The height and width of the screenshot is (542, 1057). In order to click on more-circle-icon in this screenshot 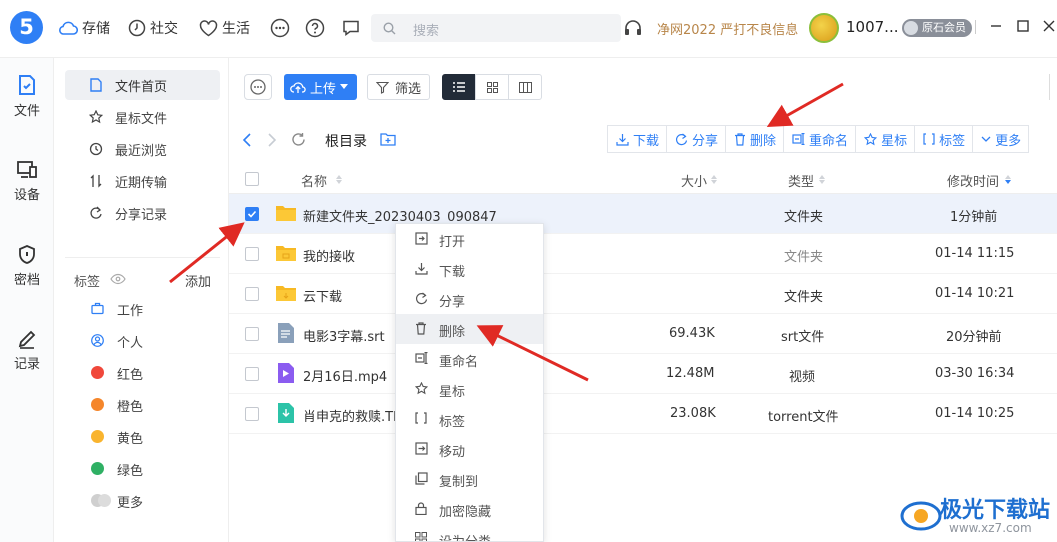, I will do `click(280, 28)`.